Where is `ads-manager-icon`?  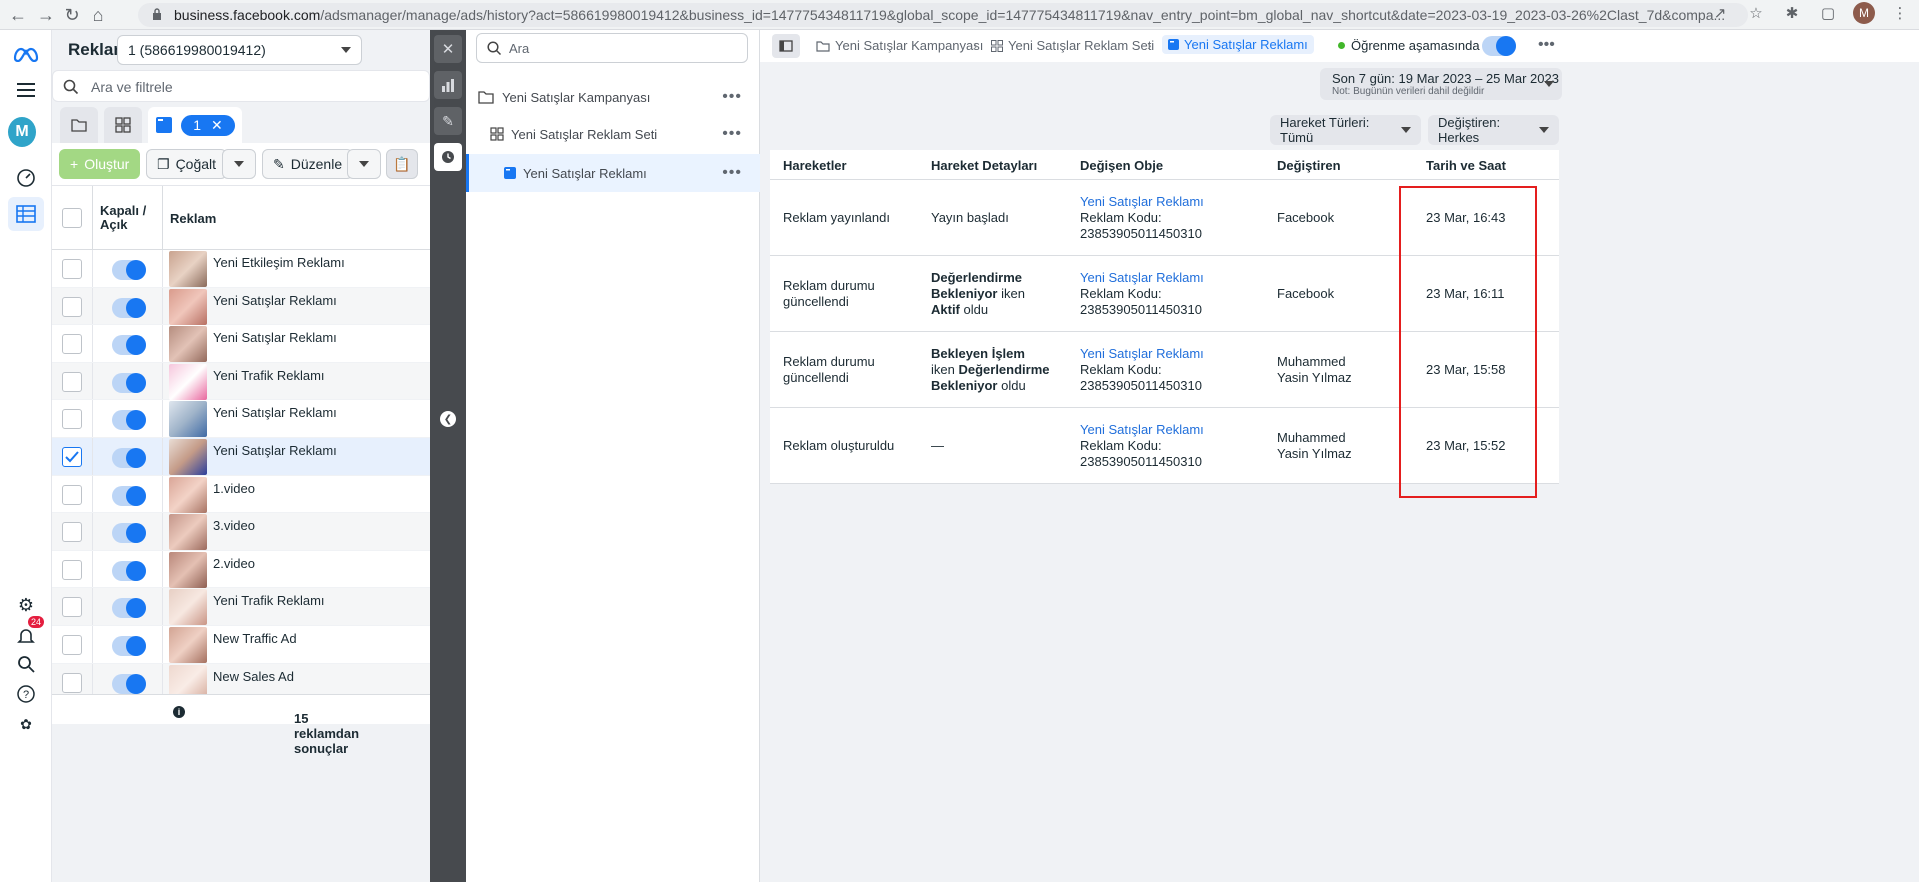
ads-manager-icon is located at coordinates (26, 214).